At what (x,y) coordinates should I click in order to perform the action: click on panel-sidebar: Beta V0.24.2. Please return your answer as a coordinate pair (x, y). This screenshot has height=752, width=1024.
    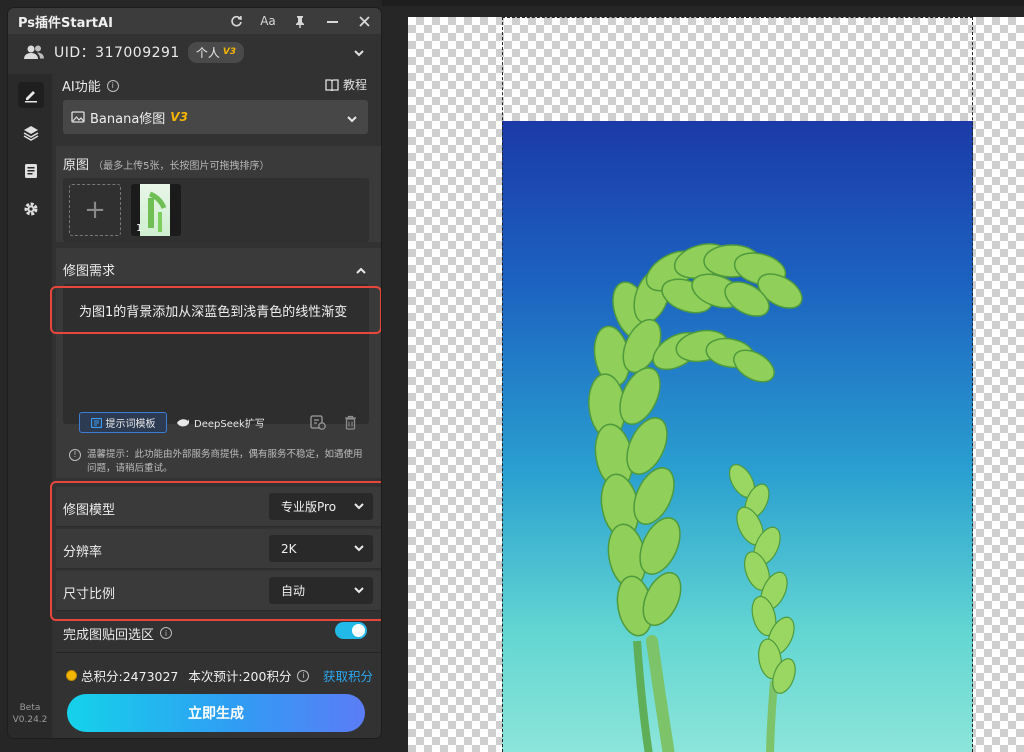
    Looking at the image, I should click on (30, 406).